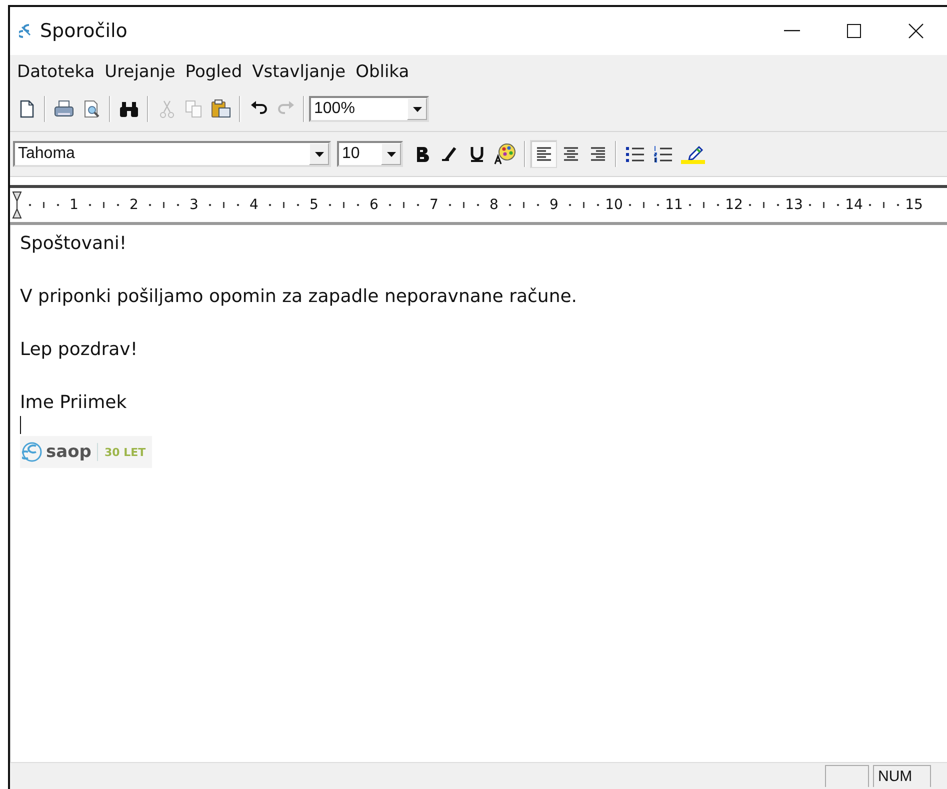  What do you see at coordinates (382, 72) in the screenshot?
I see `menu-item: Oblika` at bounding box center [382, 72].